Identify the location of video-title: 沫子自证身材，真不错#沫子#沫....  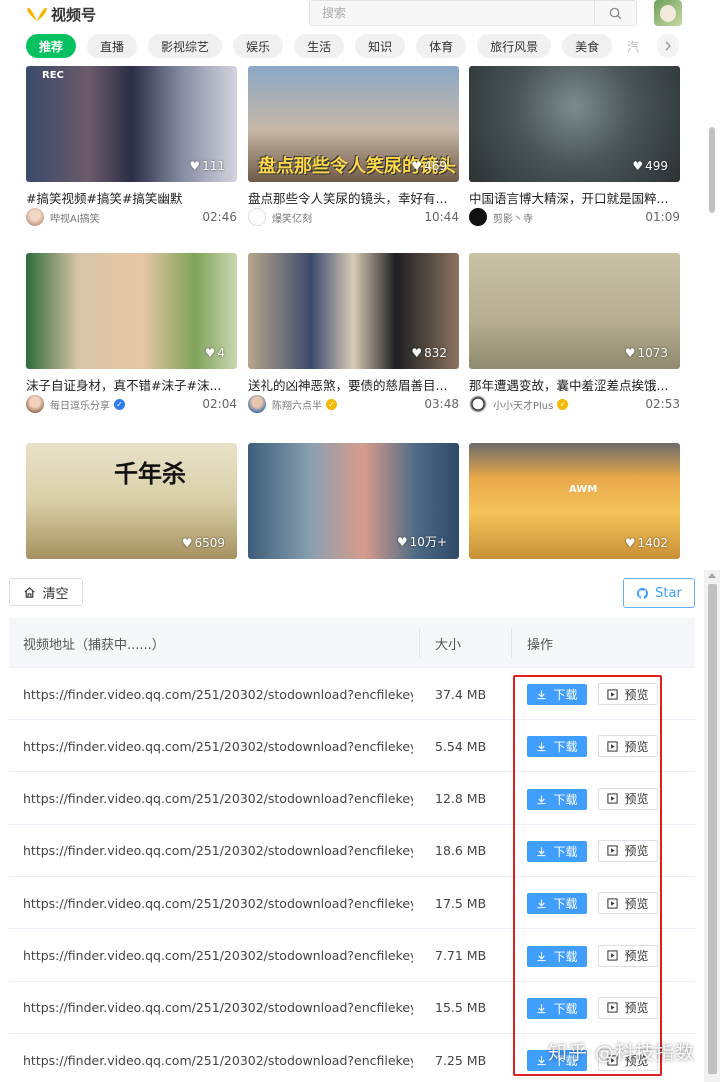
(131, 384).